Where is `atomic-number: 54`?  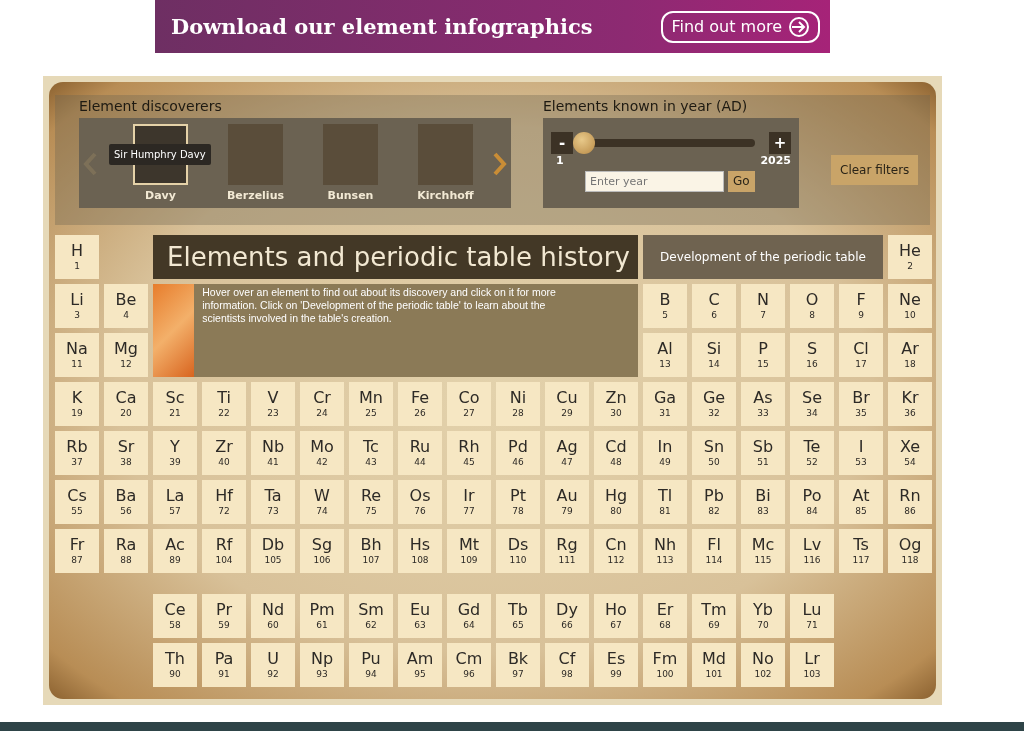 atomic-number: 54 is located at coordinates (910, 462).